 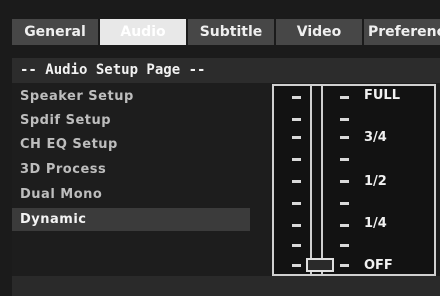 I want to click on menu-item-3d-process: 3D Process, so click(x=131, y=169).